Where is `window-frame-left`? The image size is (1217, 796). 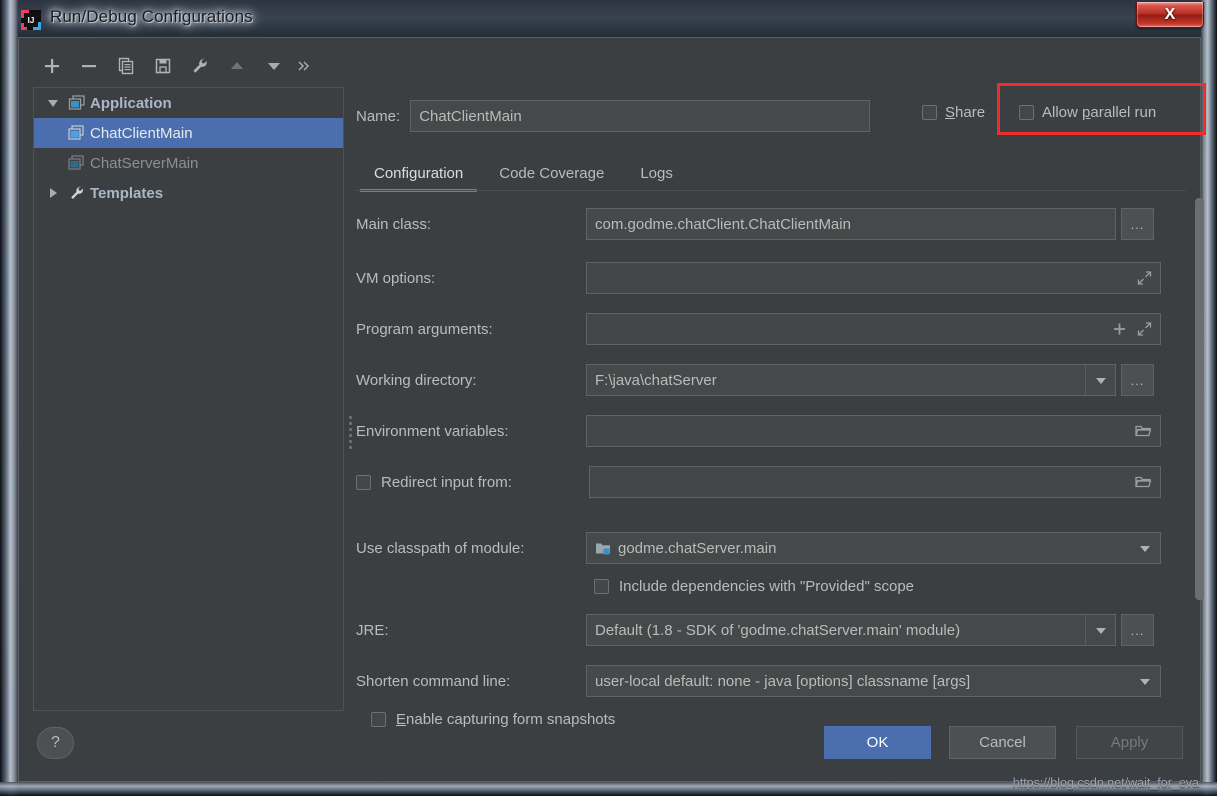 window-frame-left is located at coordinates (9, 398).